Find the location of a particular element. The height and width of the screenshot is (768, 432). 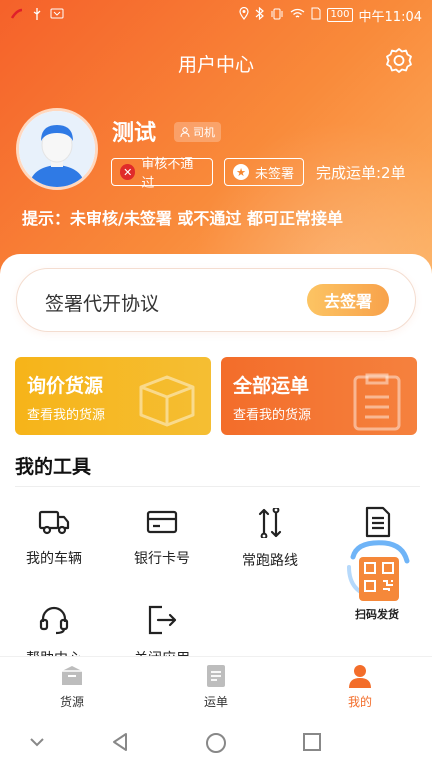

tools-section-title: 我的工具 is located at coordinates (53, 467).